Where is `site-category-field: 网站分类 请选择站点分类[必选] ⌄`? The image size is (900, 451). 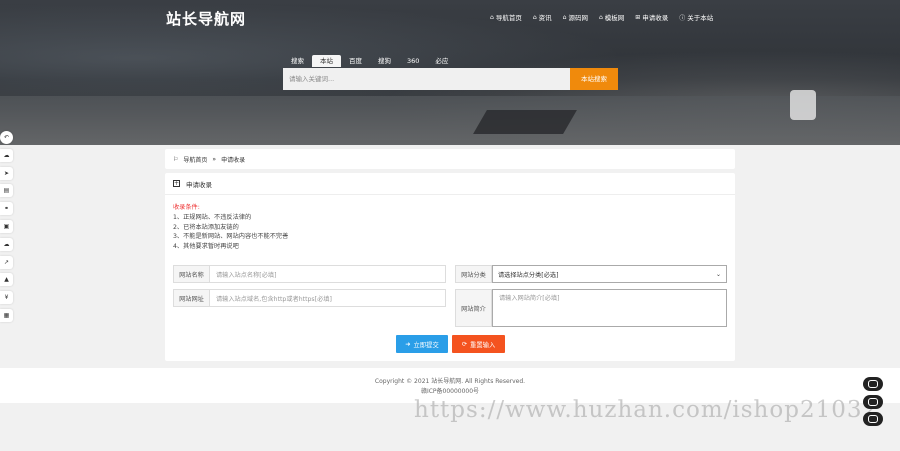 site-category-field: 网站分类 请选择站点分类[必选] ⌄ is located at coordinates (591, 274).